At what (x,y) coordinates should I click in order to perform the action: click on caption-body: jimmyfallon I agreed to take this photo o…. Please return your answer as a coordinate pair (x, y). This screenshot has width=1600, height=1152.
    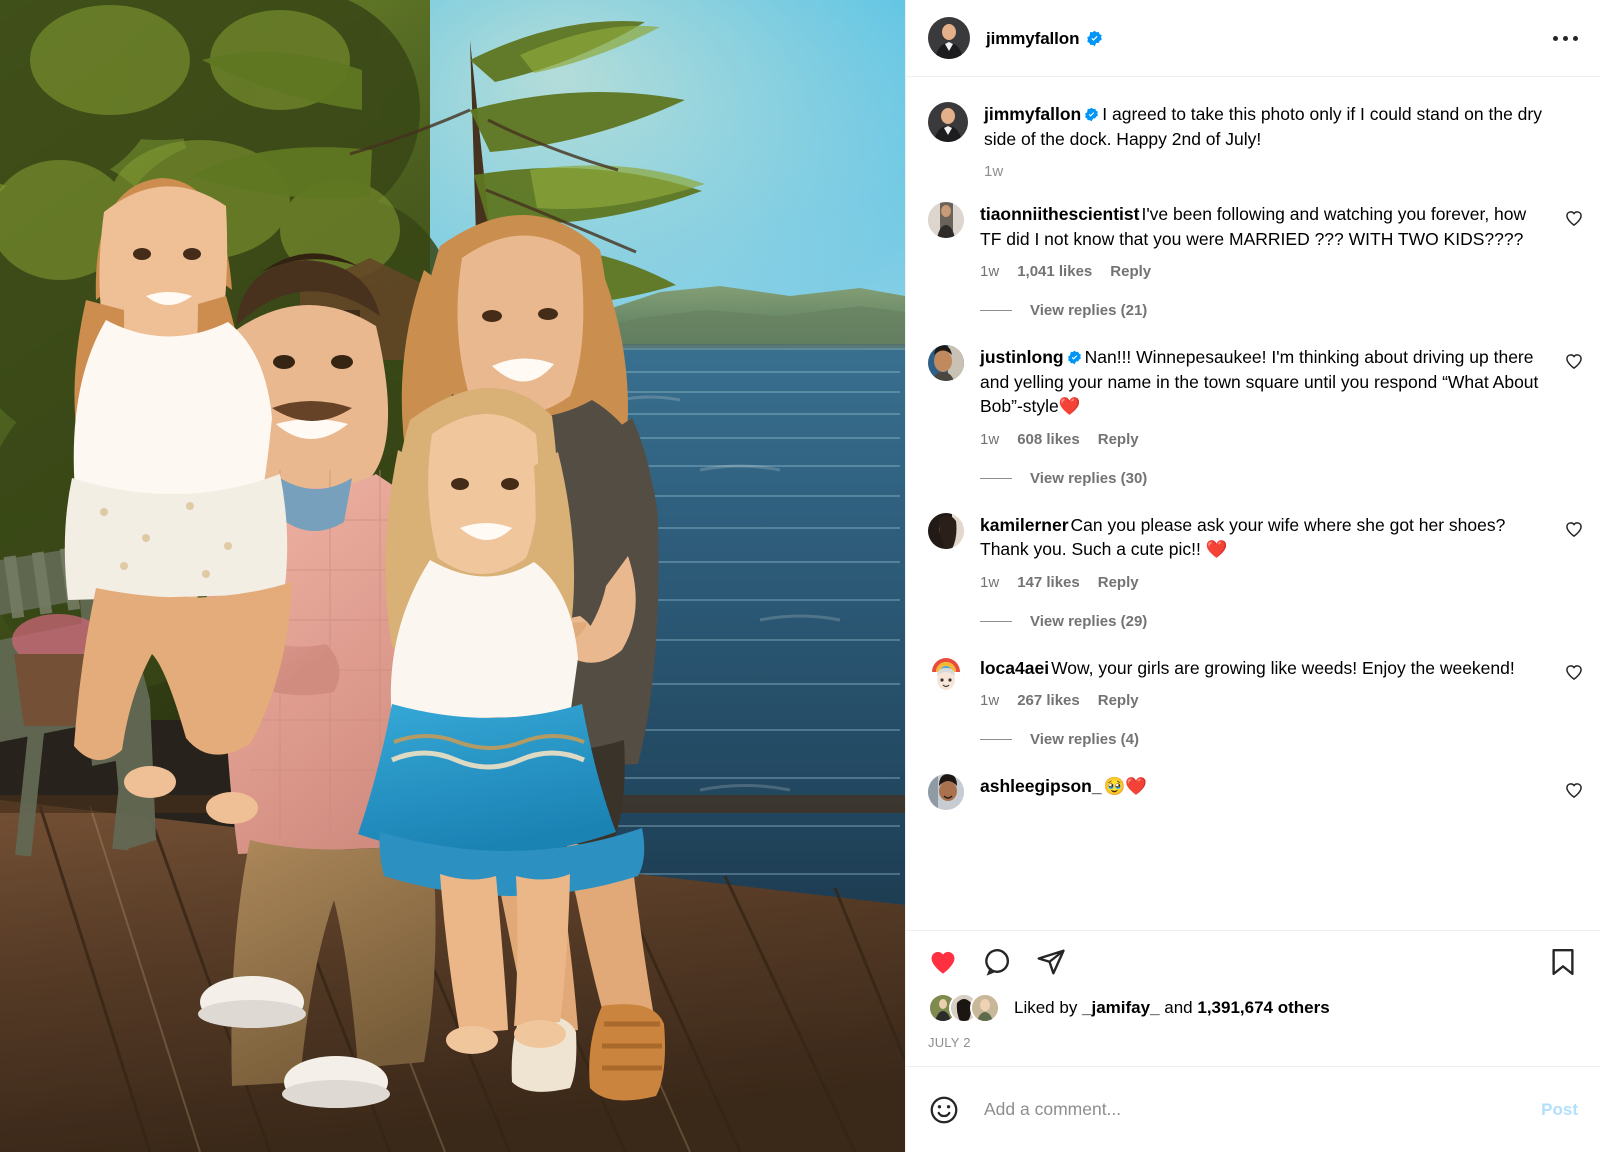
    Looking at the image, I should click on (1279, 141).